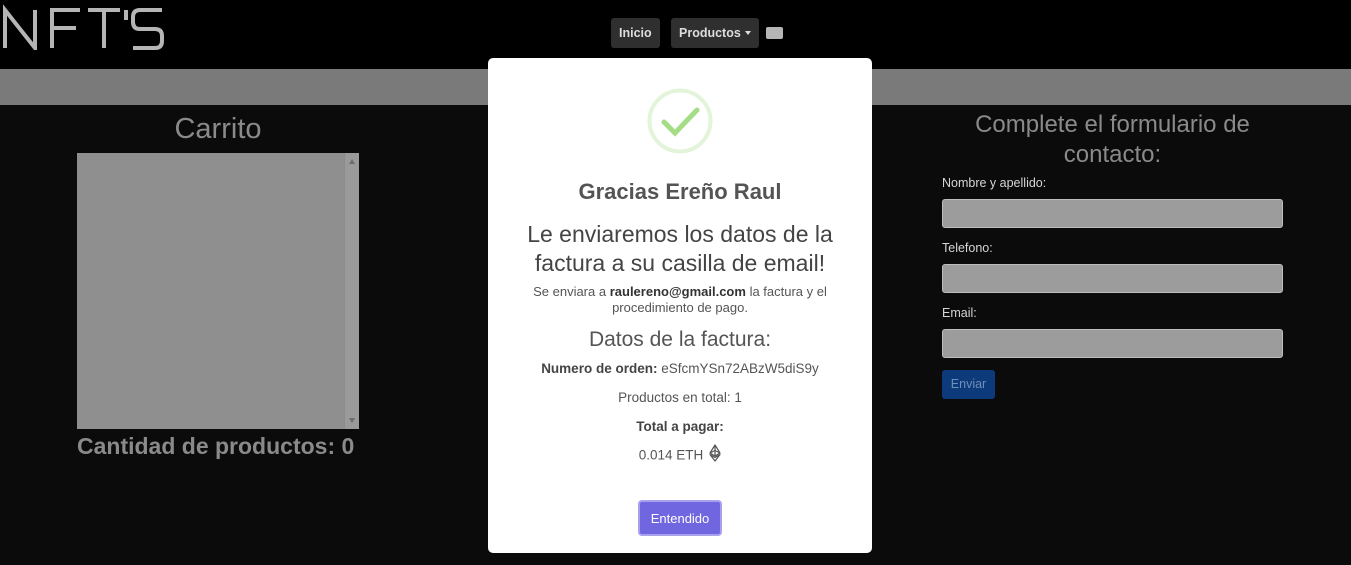 The width and height of the screenshot is (1351, 565). I want to click on note-prefix: Se enviara a, so click(570, 291).